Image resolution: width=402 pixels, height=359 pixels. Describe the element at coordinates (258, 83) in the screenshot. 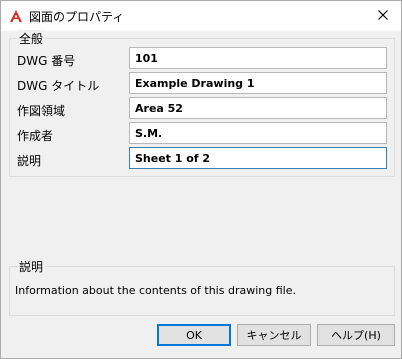

I see `dwg-title-field` at that location.